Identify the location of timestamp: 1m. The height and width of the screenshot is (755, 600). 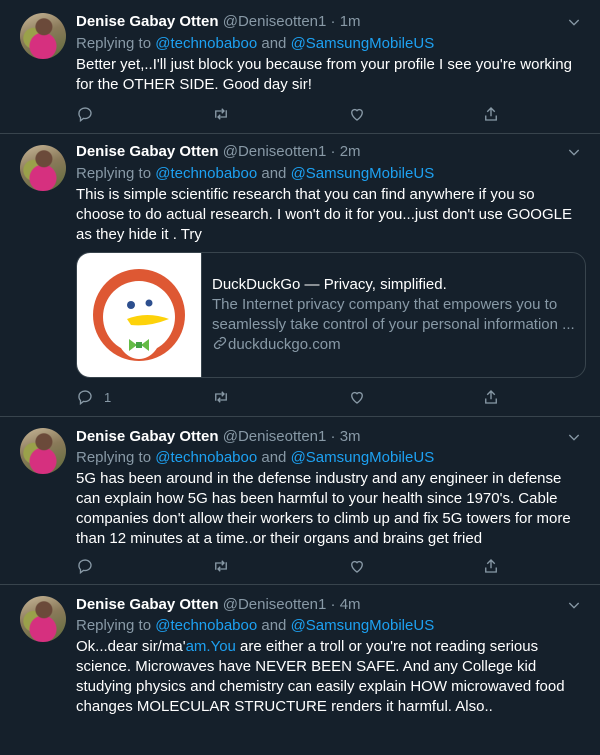
(350, 21).